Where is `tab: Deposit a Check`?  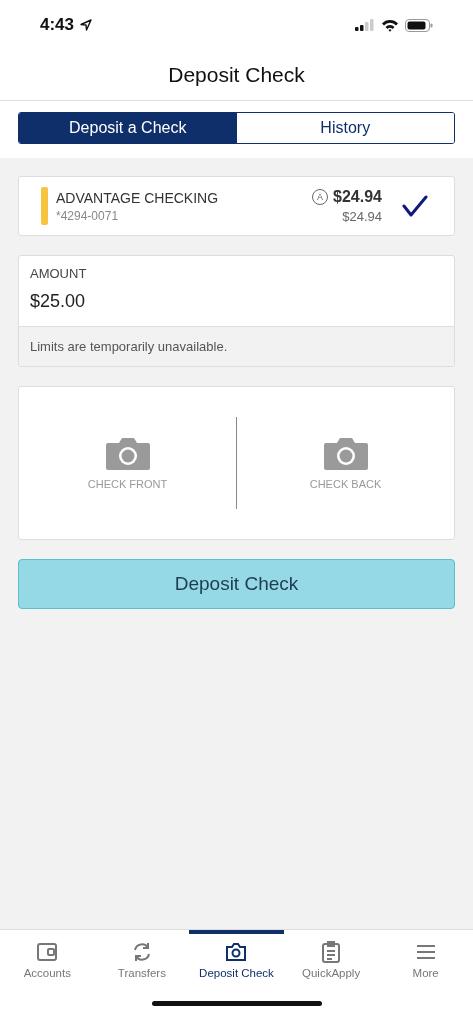 tab: Deposit a Check is located at coordinates (128, 128).